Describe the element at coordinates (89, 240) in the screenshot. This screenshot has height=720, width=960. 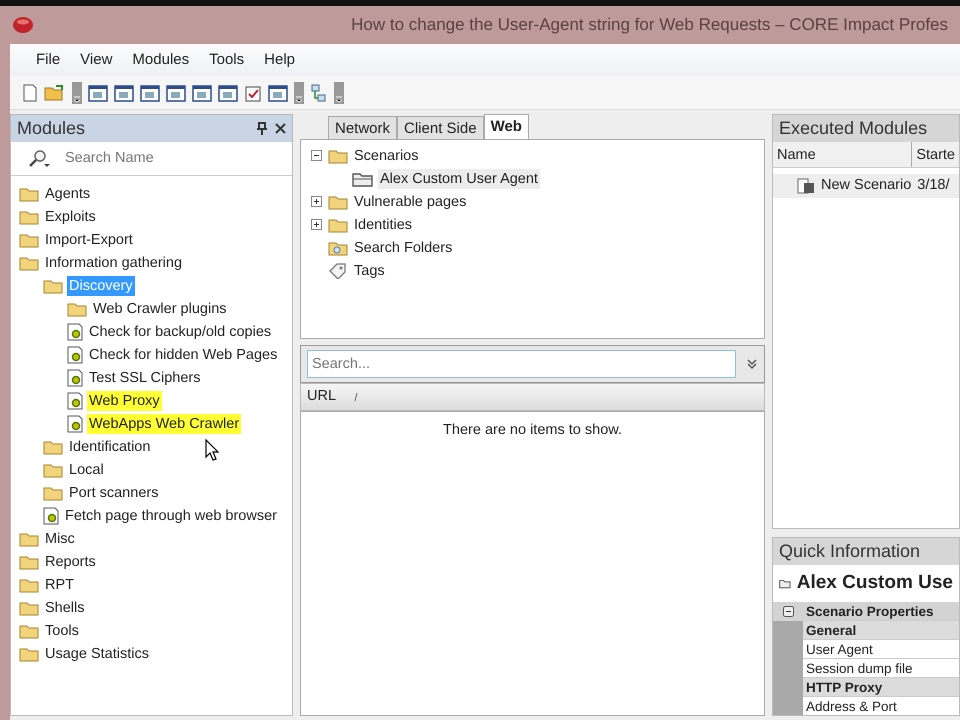
I see `tree-item: Import-Export` at that location.